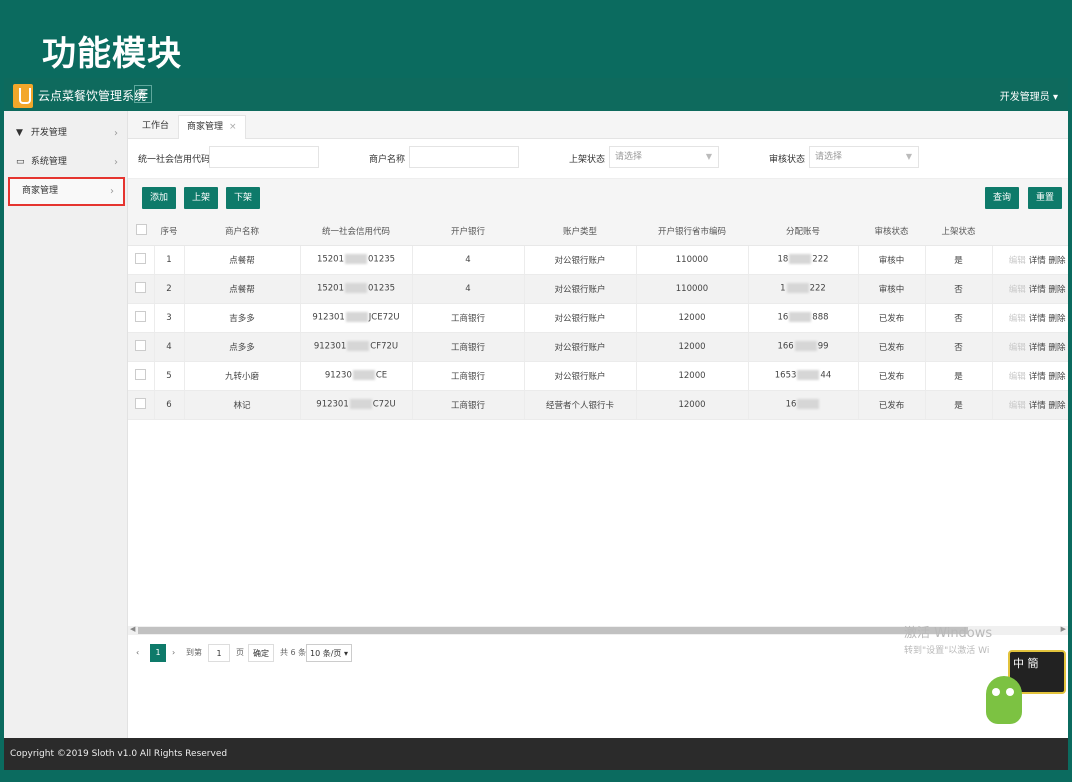 The width and height of the screenshot is (1072, 782). Describe the element at coordinates (864, 157) in the screenshot. I see `audit-status-select: 请选择 ▼` at that location.